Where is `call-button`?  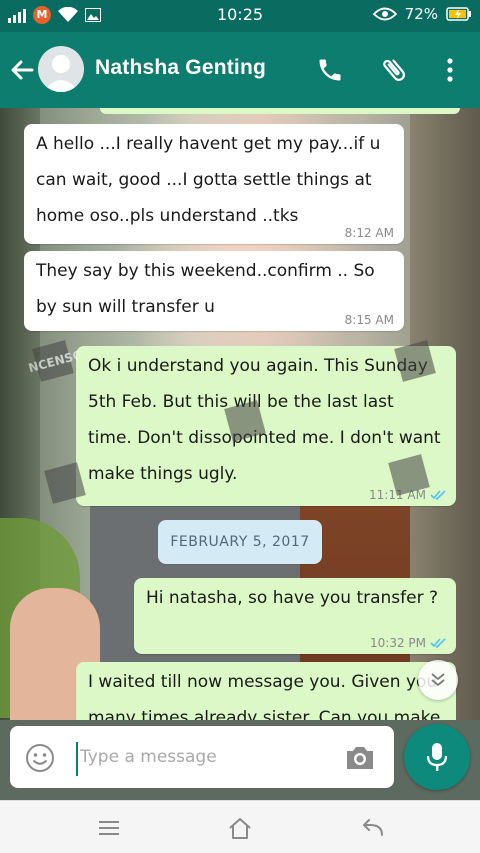
call-button is located at coordinates (330, 70).